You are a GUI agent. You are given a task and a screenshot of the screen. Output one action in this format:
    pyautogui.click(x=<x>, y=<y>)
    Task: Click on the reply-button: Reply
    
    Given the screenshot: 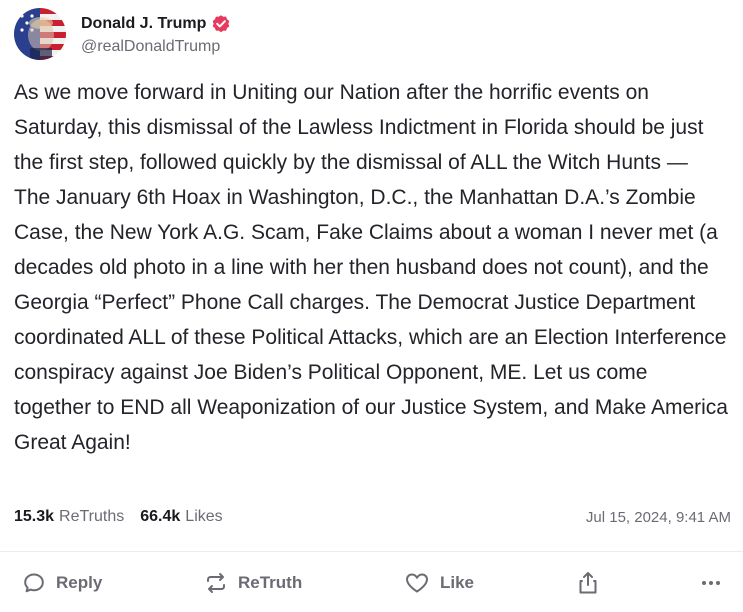 What is the action you would take?
    pyautogui.click(x=62, y=583)
    